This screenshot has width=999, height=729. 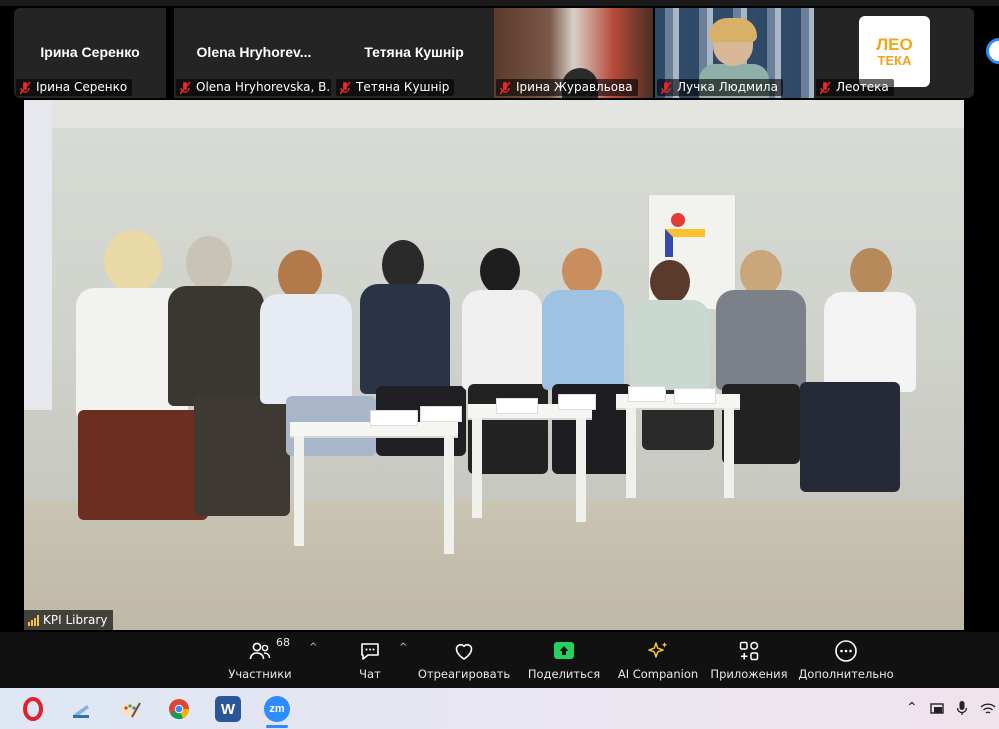 I want to click on participant-tile-3: Тетяна Кушнір Тетяна Кушнір, so click(x=414, y=53).